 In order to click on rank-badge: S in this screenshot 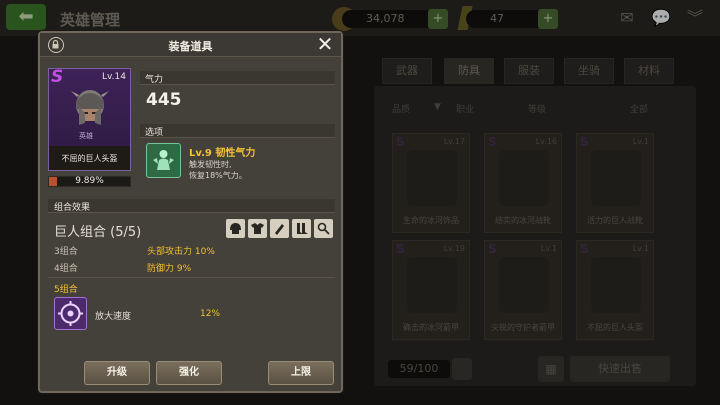, I will do `click(57, 77)`.